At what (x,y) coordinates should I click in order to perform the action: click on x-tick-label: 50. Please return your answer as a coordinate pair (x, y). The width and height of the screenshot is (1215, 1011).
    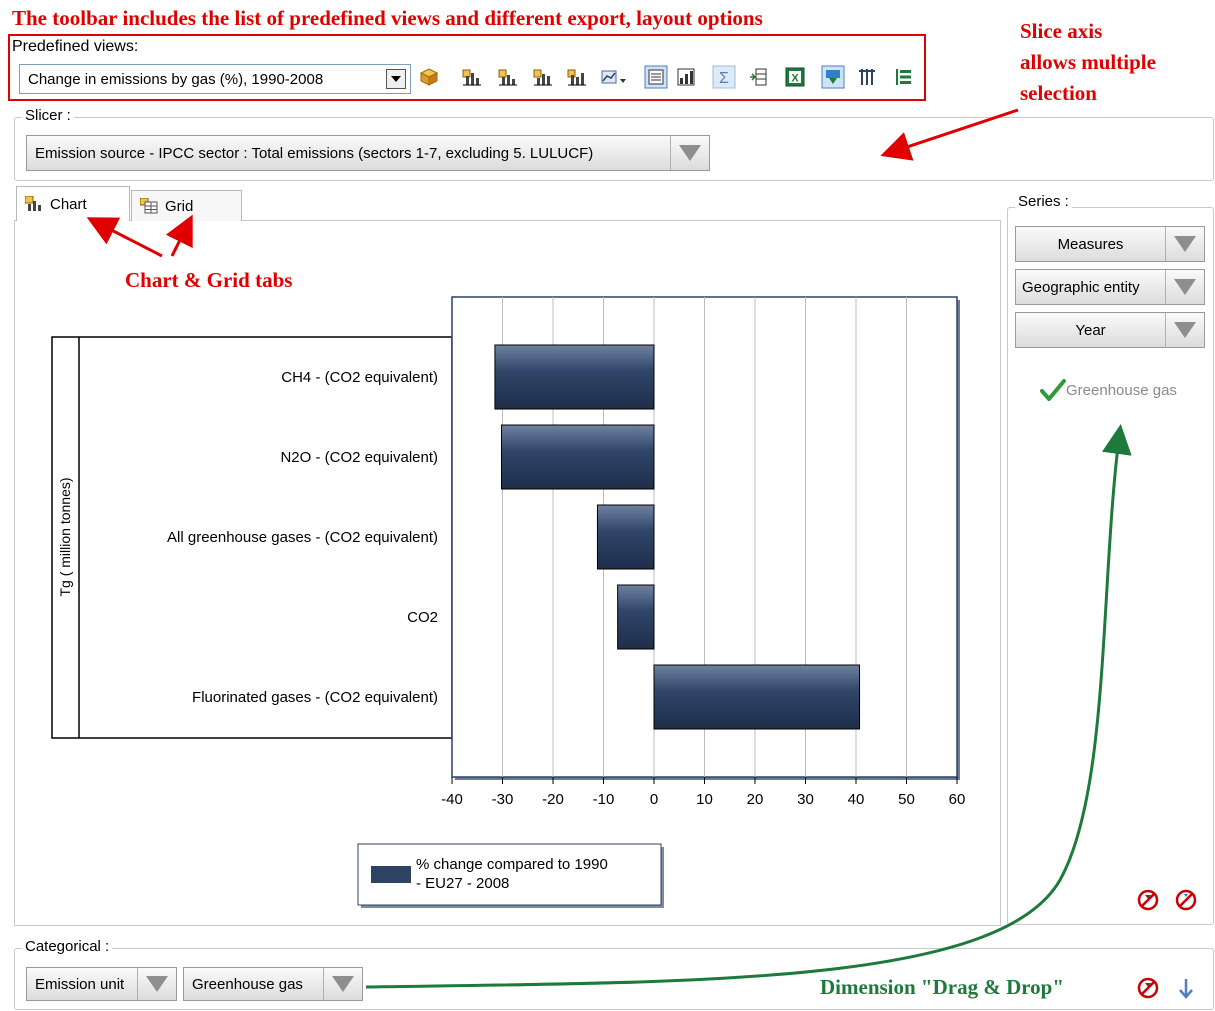
    Looking at the image, I should click on (906, 799).